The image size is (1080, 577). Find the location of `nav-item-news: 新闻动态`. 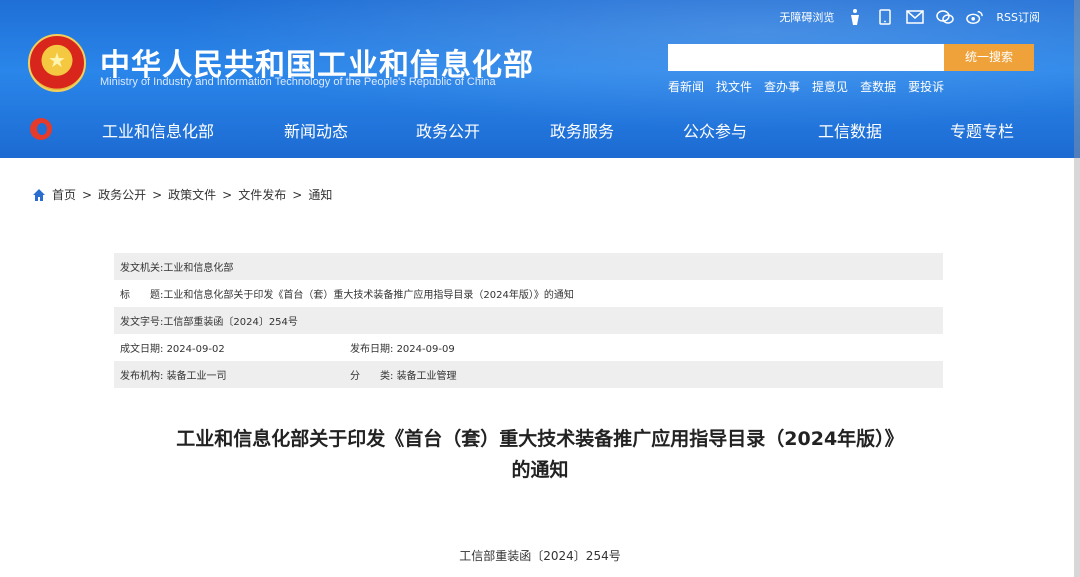

nav-item-news: 新闻动态 is located at coordinates (316, 130).